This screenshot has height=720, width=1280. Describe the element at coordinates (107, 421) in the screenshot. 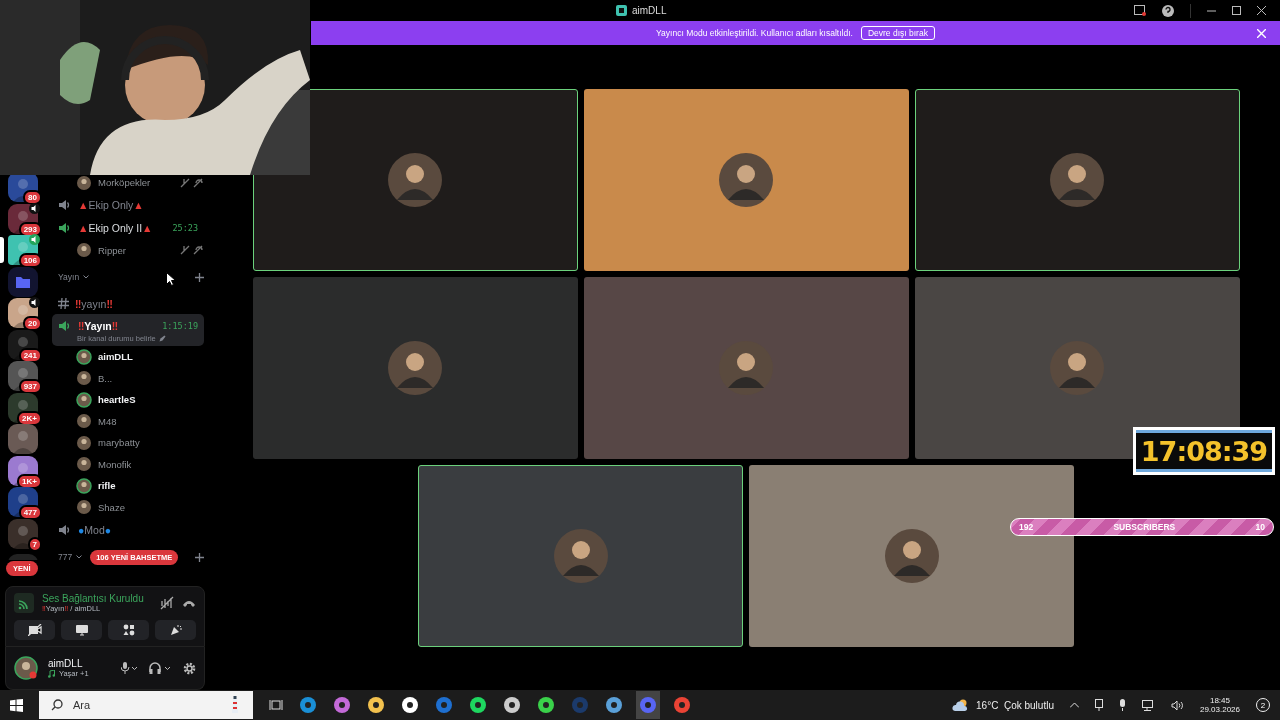

I see `user-name: M48` at that location.